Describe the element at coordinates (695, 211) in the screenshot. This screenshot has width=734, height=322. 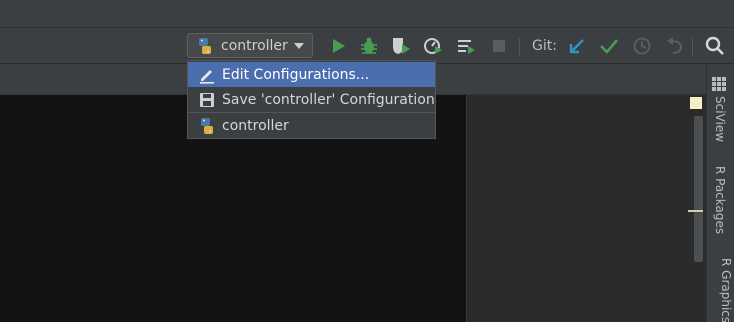
I see `scrollbar-marker` at that location.